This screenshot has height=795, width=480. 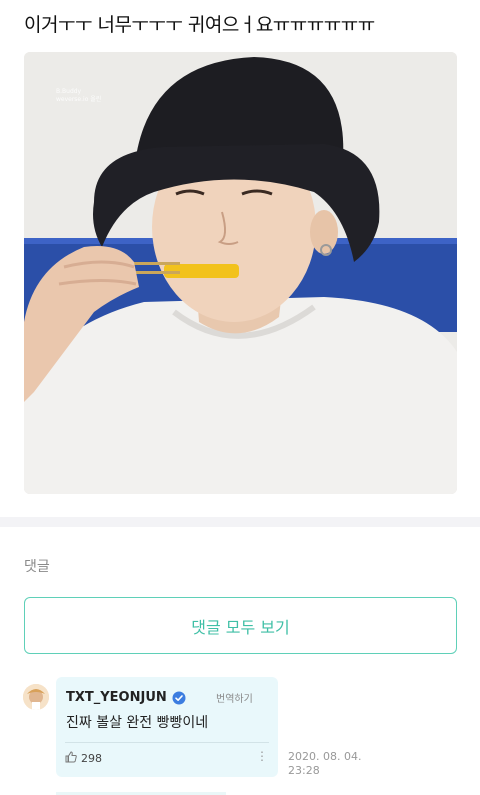 What do you see at coordinates (199, 25) in the screenshot?
I see `post-title: 이거ㅜㅜ 너무ㅜㅜㅜ 귀여으ㅓ요ㅠㅠㅠㅠㅠㅠ` at bounding box center [199, 25].